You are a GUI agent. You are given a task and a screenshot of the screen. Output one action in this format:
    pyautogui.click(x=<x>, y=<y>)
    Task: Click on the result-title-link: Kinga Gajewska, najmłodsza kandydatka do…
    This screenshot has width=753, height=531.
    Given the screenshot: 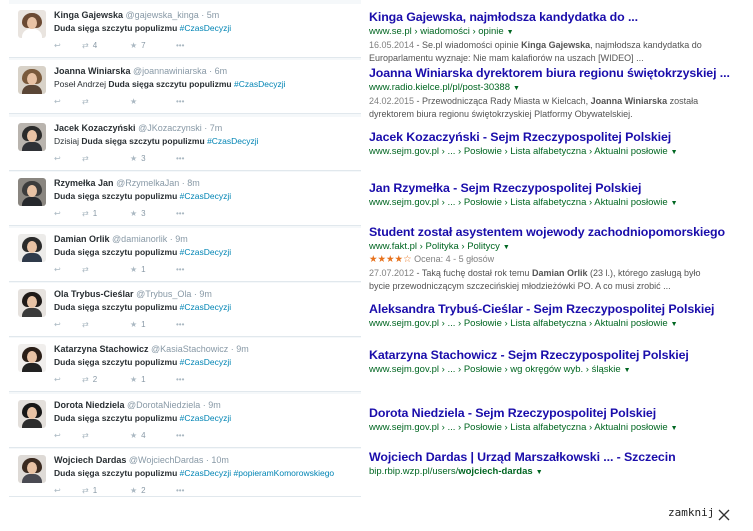 What is the action you would take?
    pyautogui.click(x=557, y=17)
    